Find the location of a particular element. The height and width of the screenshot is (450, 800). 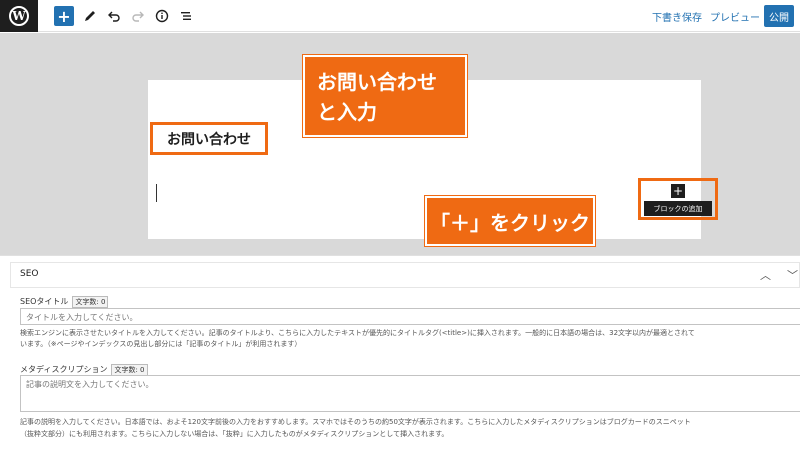

wordpress-logo-button: W is located at coordinates (19, 16).